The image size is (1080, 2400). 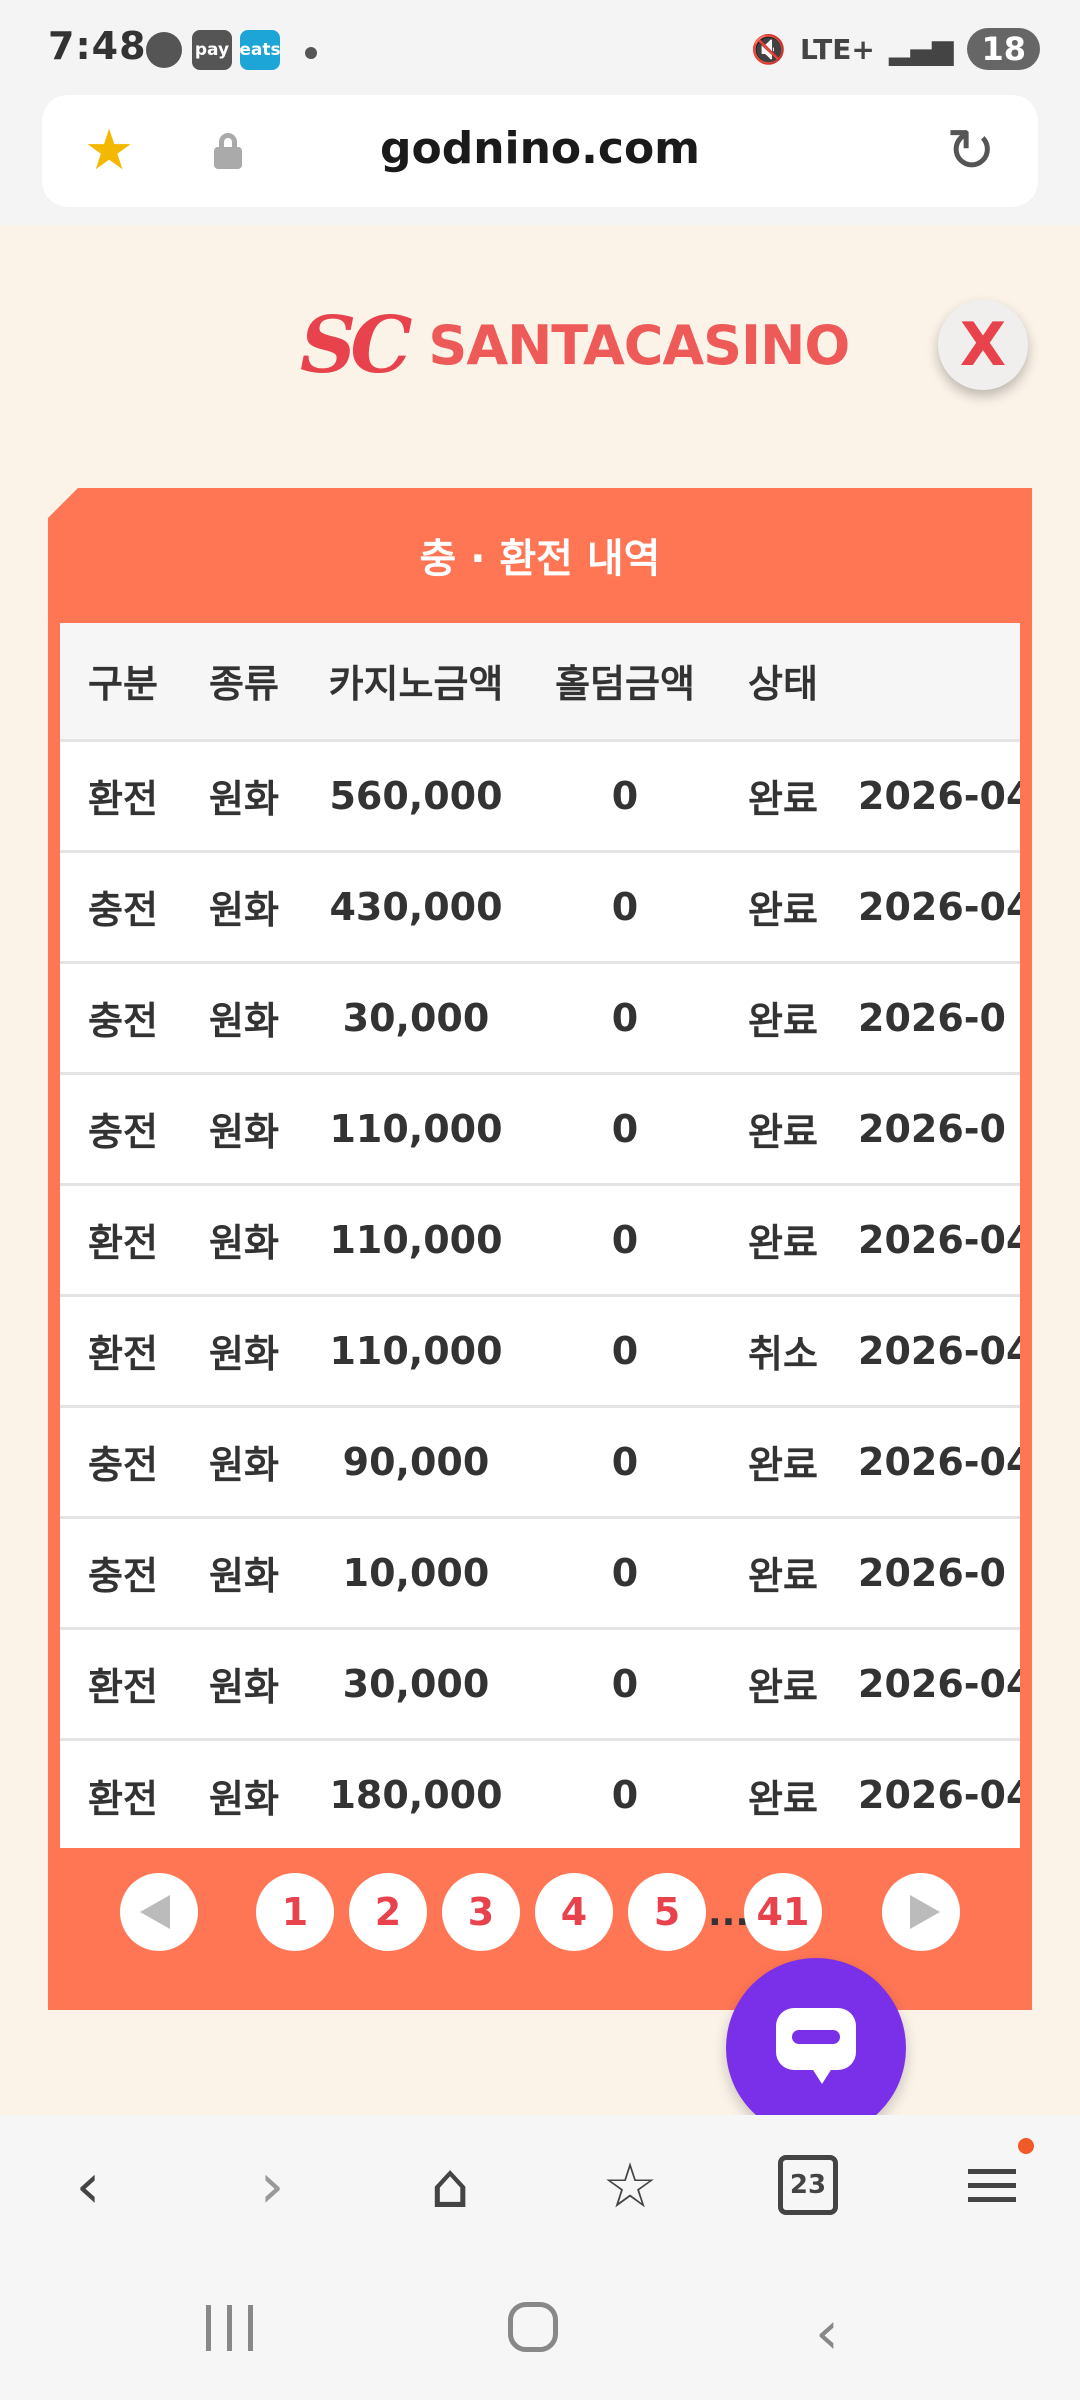 I want to click on cell-casino-amount: 180,000, so click(x=416, y=1795).